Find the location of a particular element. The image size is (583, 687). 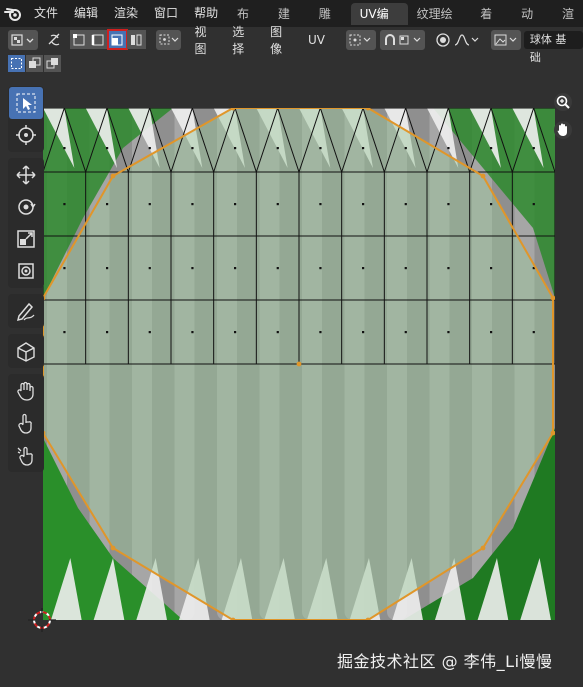

select-set-button is located at coordinates (16, 63).